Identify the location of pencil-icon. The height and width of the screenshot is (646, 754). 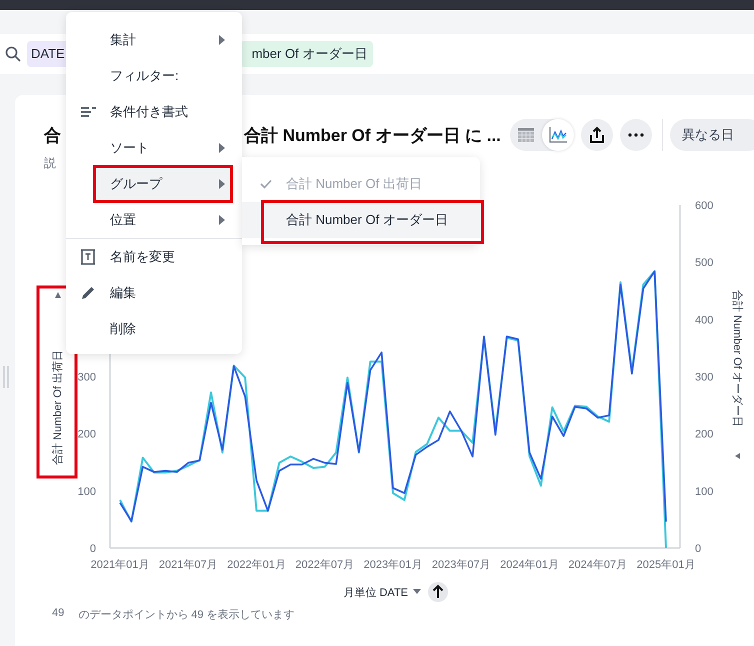
(88, 293).